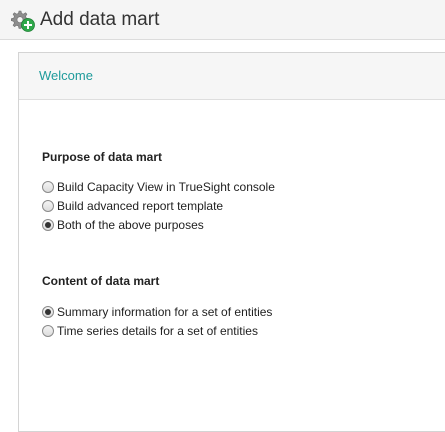 The width and height of the screenshot is (445, 432). What do you see at coordinates (140, 206) in the screenshot?
I see `radio-label: Build advanced report template` at bounding box center [140, 206].